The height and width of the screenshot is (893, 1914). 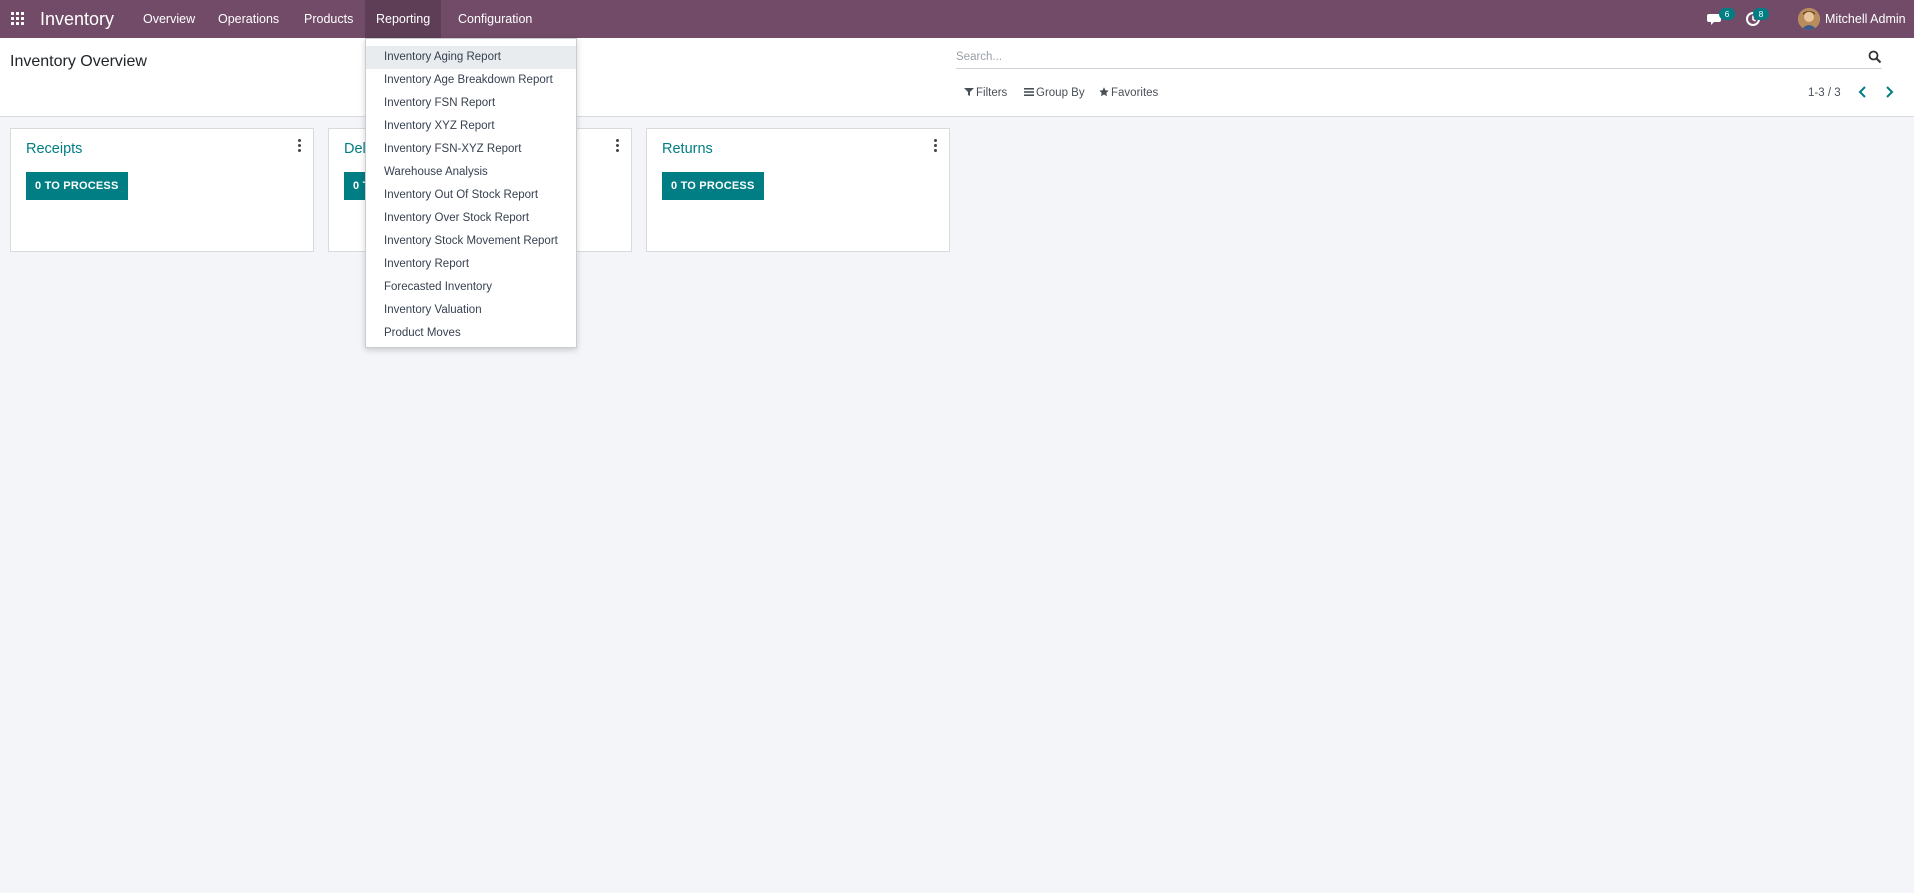 I want to click on star-icon, so click(x=1104, y=92).